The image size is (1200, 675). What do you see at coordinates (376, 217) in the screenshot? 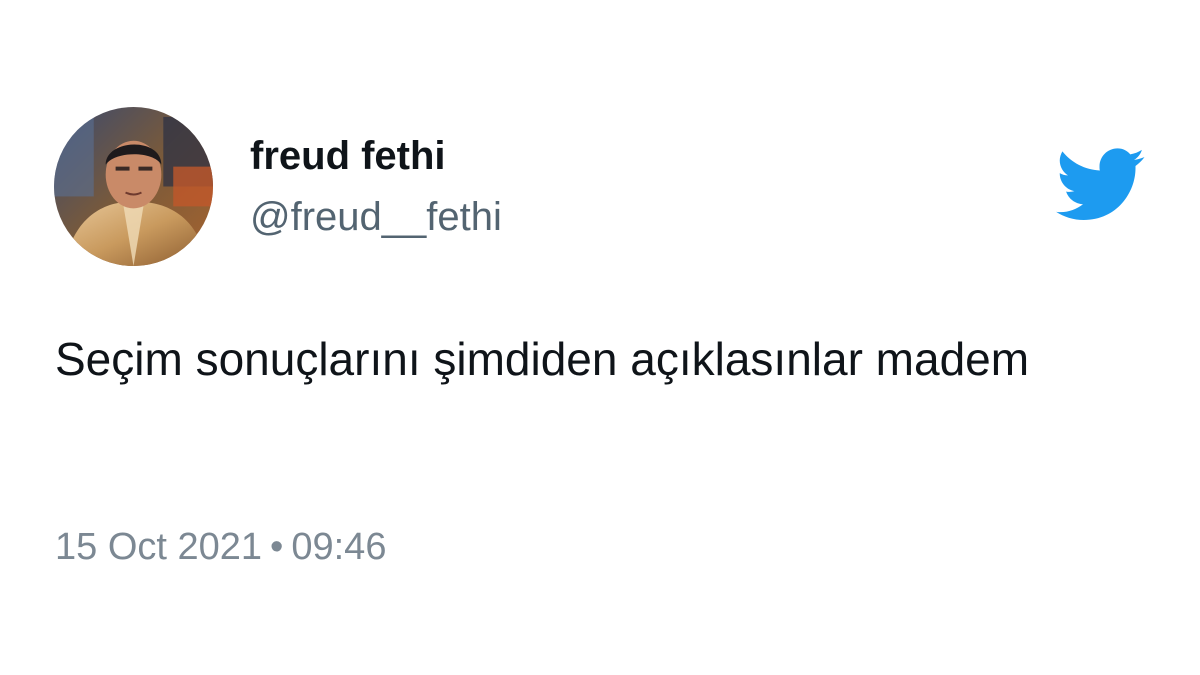
I see `author-handle: @freud__fethi` at bounding box center [376, 217].